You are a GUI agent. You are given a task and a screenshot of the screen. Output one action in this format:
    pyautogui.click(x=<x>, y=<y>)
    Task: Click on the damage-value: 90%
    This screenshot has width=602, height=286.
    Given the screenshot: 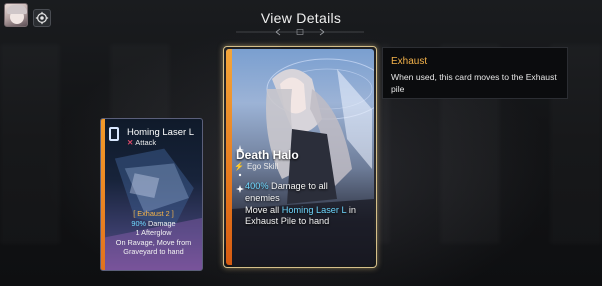 What is the action you would take?
    pyautogui.click(x=138, y=223)
    